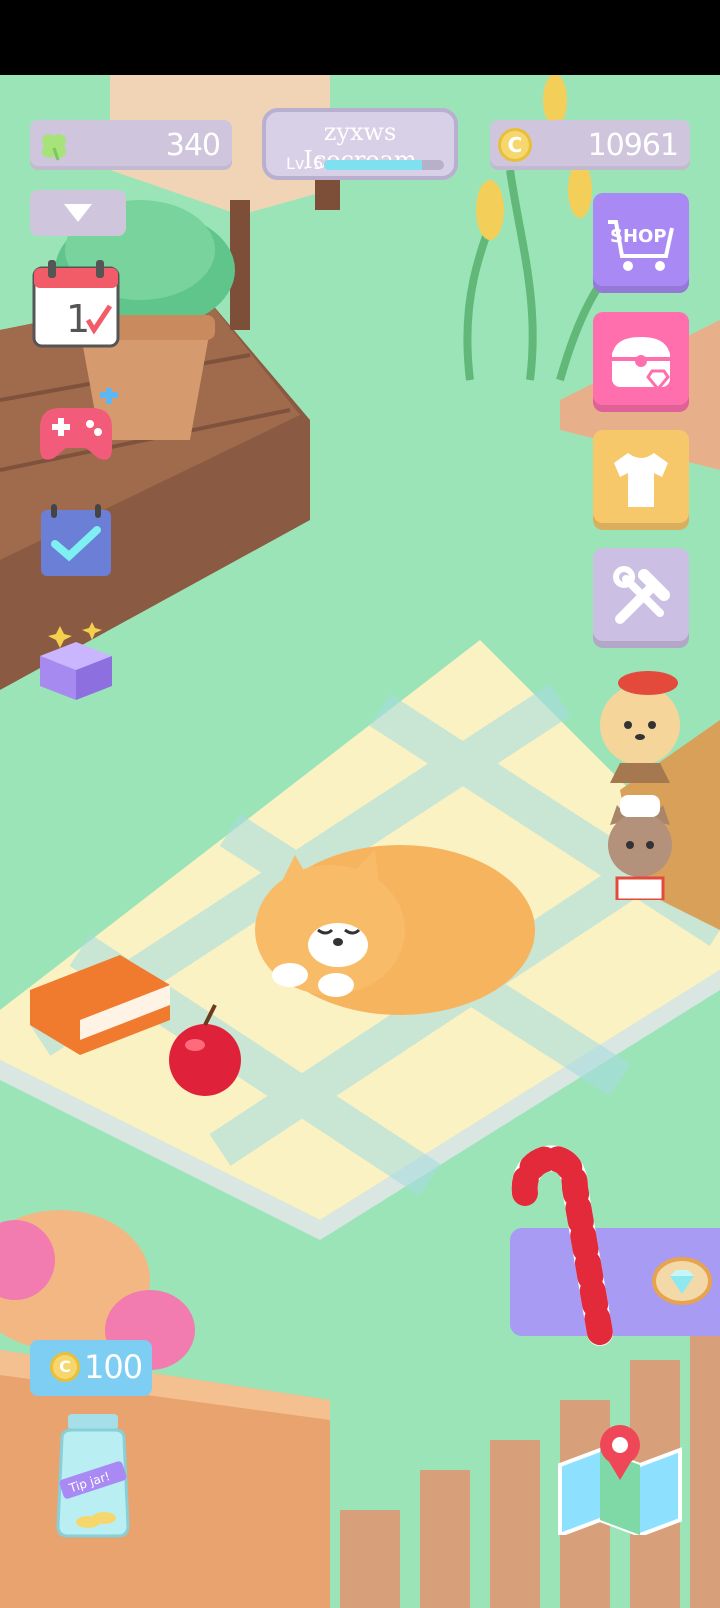  Describe the element at coordinates (78, 213) in the screenshot. I see `dropdown-toggle-button` at that location.